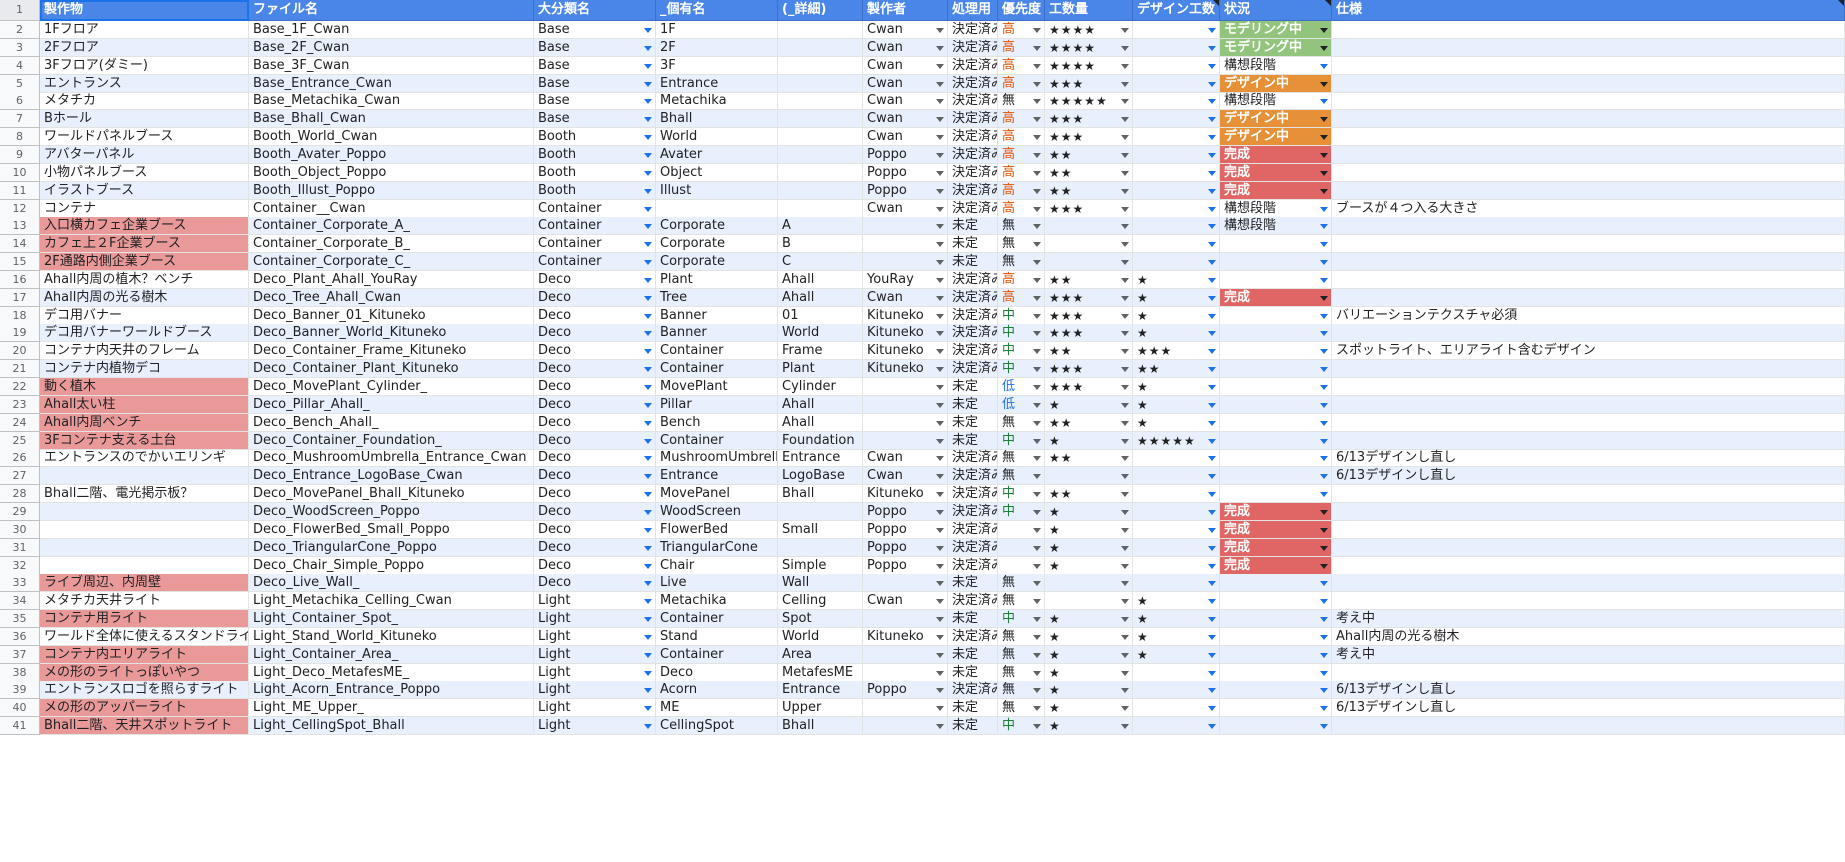 This screenshot has width=1845, height=862. What do you see at coordinates (717, 548) in the screenshot?
I see `cell-name: TriangularCone` at bounding box center [717, 548].